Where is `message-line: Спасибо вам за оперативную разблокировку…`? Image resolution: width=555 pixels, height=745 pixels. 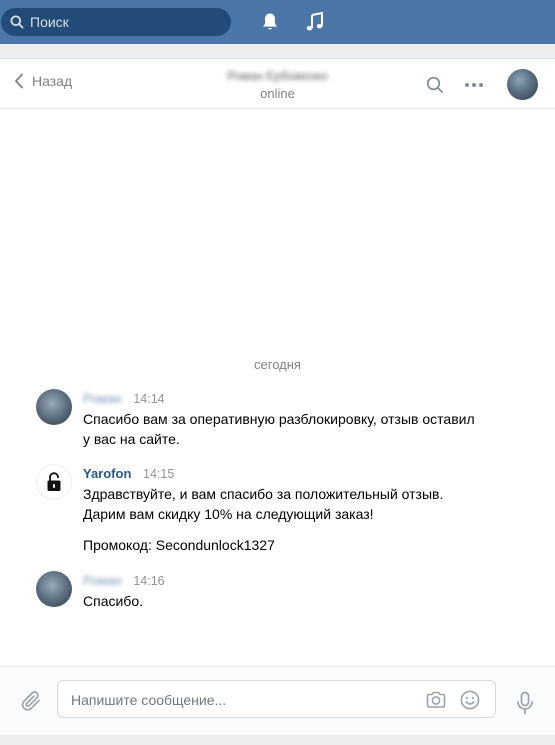
message-line: Спасибо вам за оперативную разблокировку… is located at coordinates (279, 429).